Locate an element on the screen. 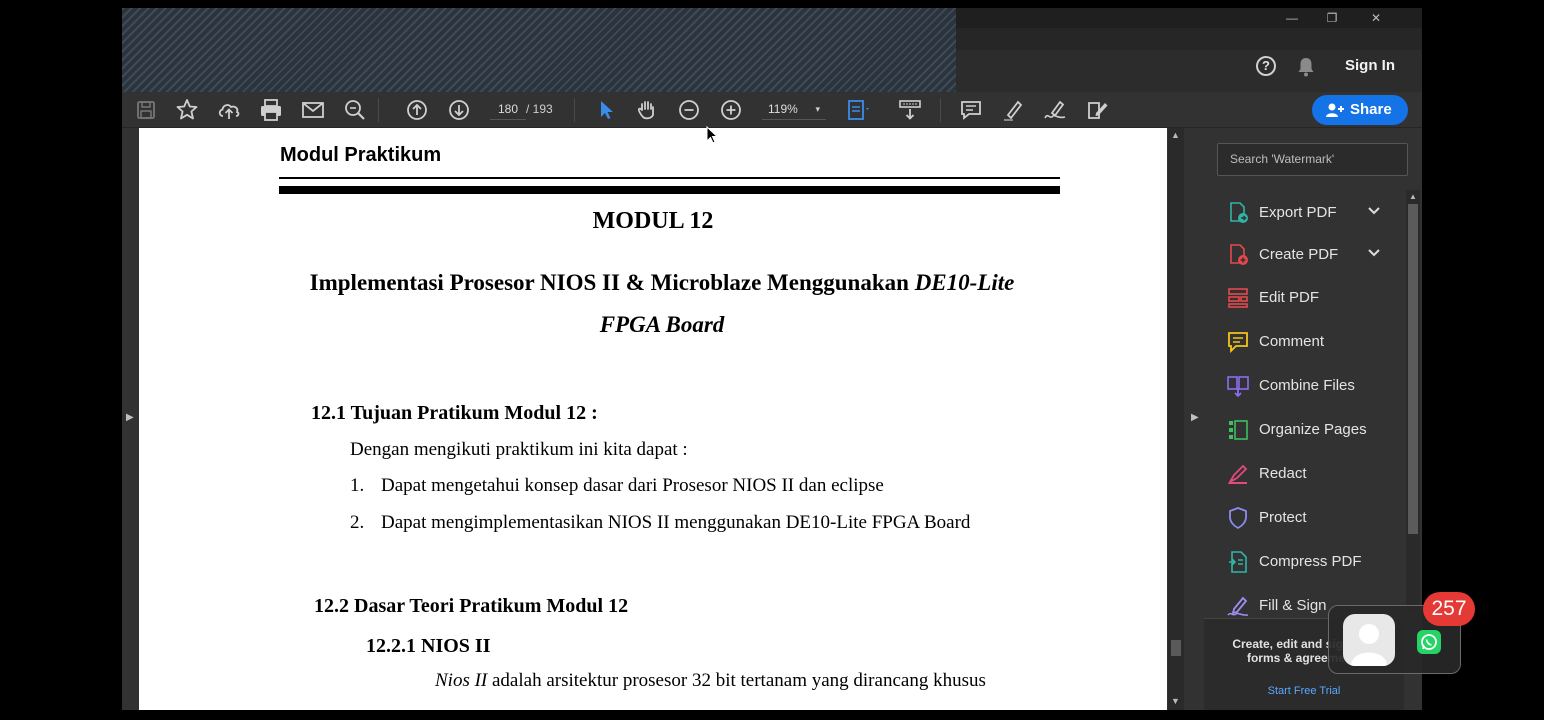  export-pdf-icon is located at coordinates (1238, 213).